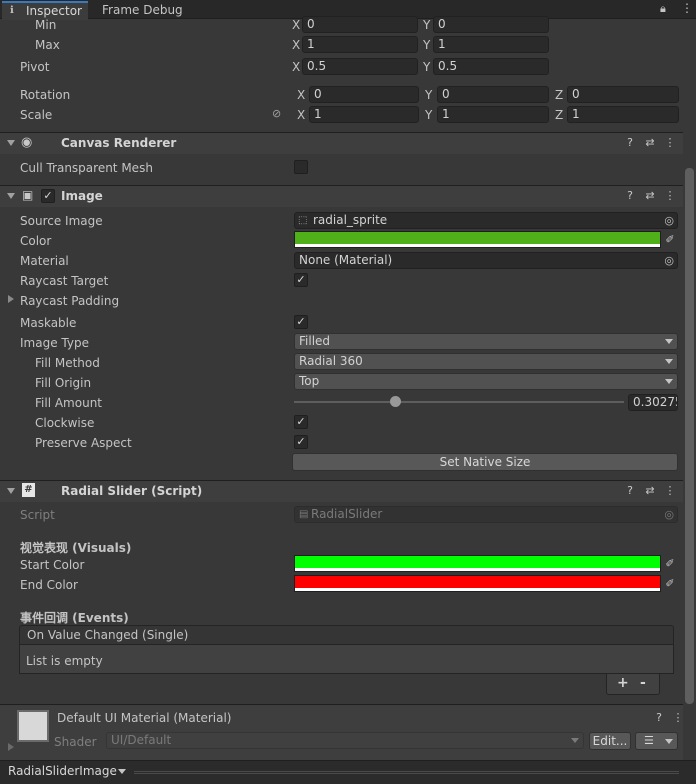 The width and height of the screenshot is (696, 784). Describe the element at coordinates (491, 44) in the screenshot. I see `max-y-field: 1` at that location.